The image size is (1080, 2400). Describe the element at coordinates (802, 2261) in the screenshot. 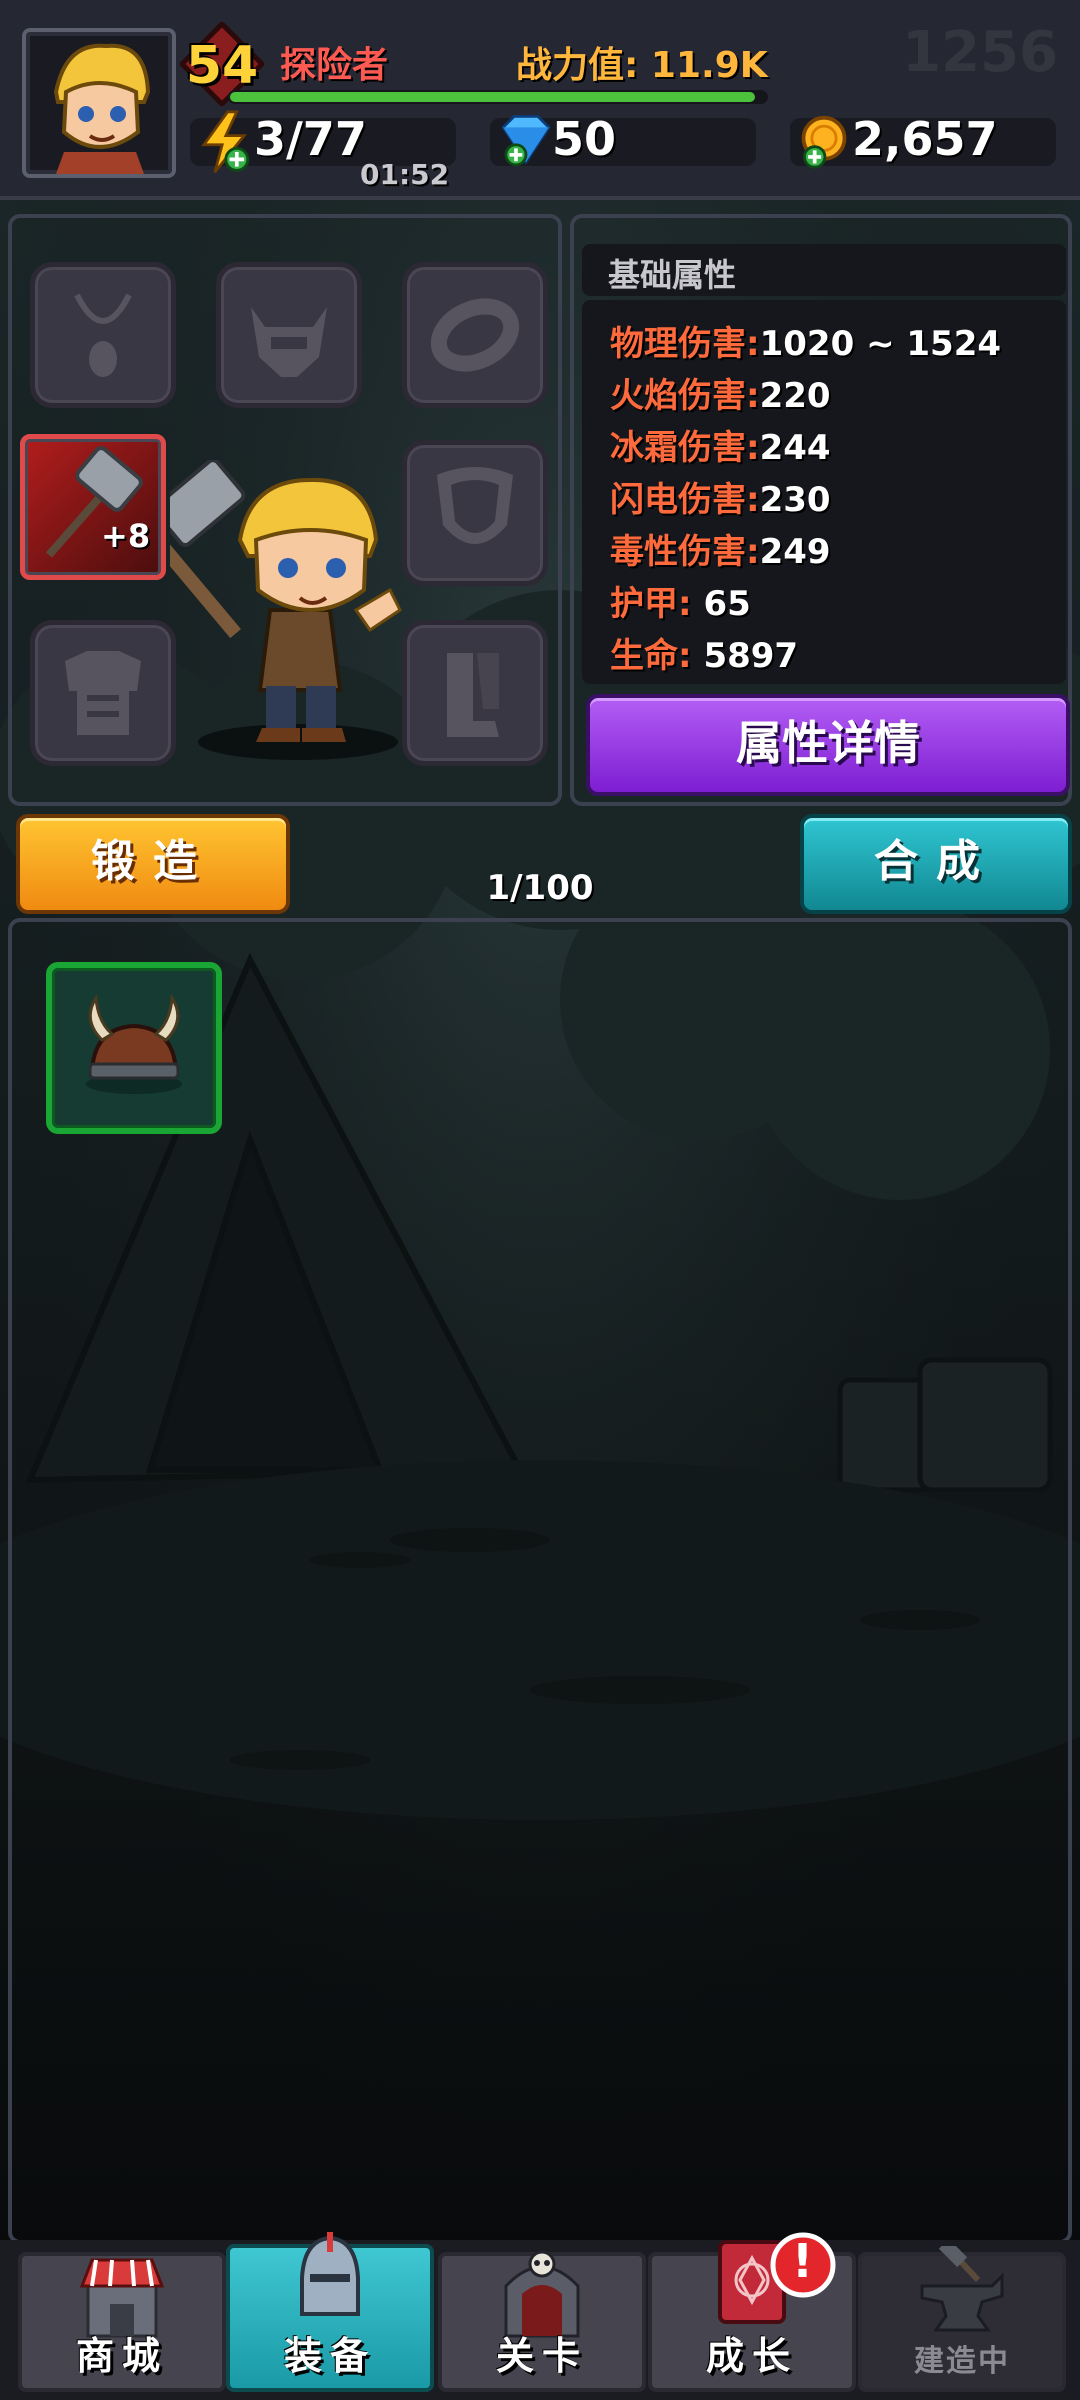

I see `alert-badge-text: !` at that location.